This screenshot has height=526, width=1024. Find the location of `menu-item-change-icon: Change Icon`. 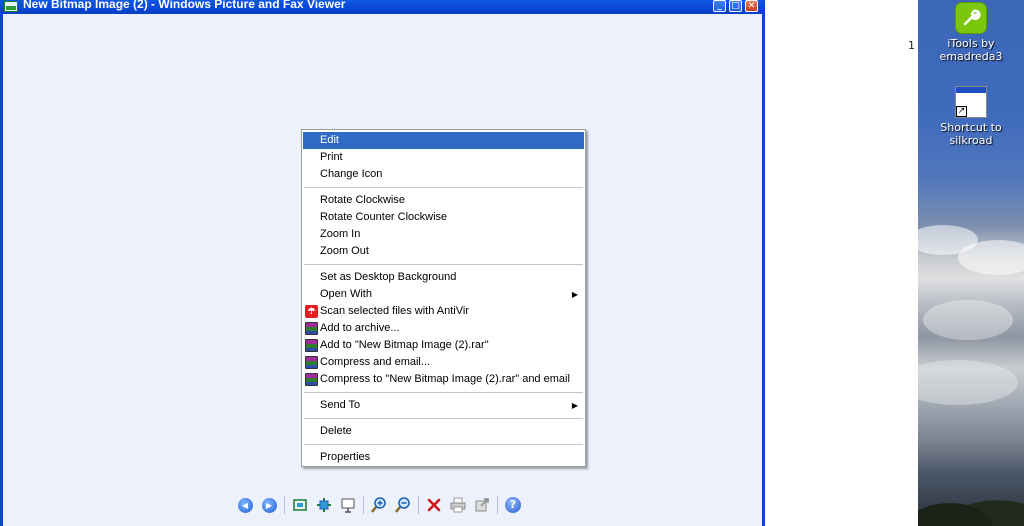

menu-item-change-icon: Change Icon is located at coordinates (443, 174).